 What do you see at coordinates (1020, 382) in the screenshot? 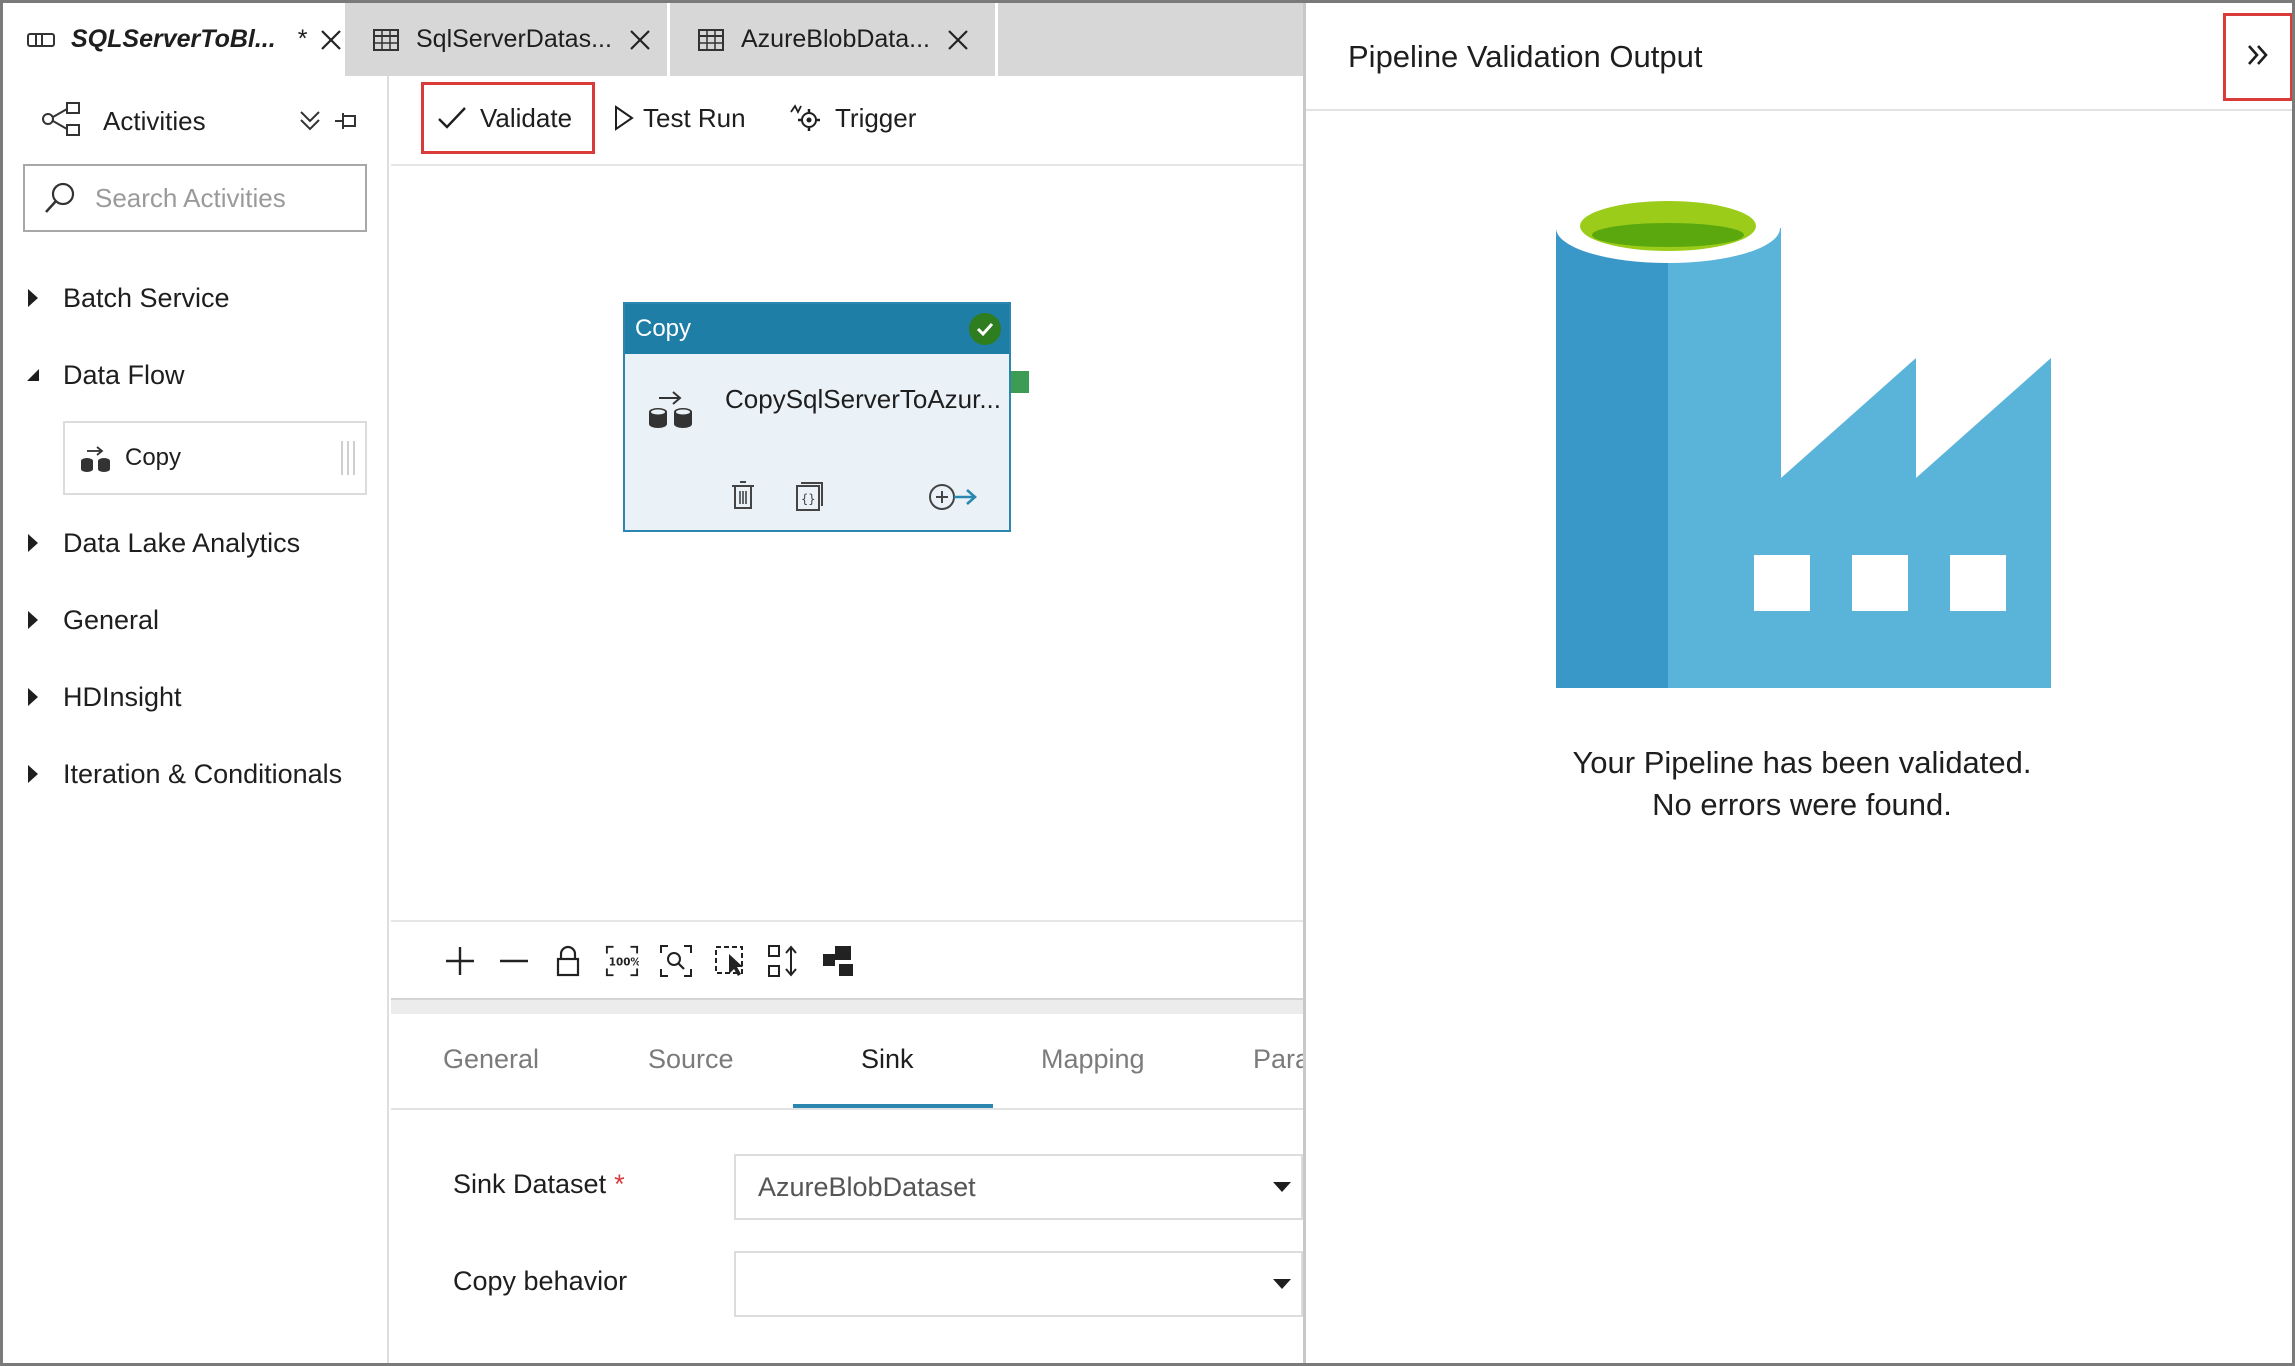
I see `success-output-port` at bounding box center [1020, 382].